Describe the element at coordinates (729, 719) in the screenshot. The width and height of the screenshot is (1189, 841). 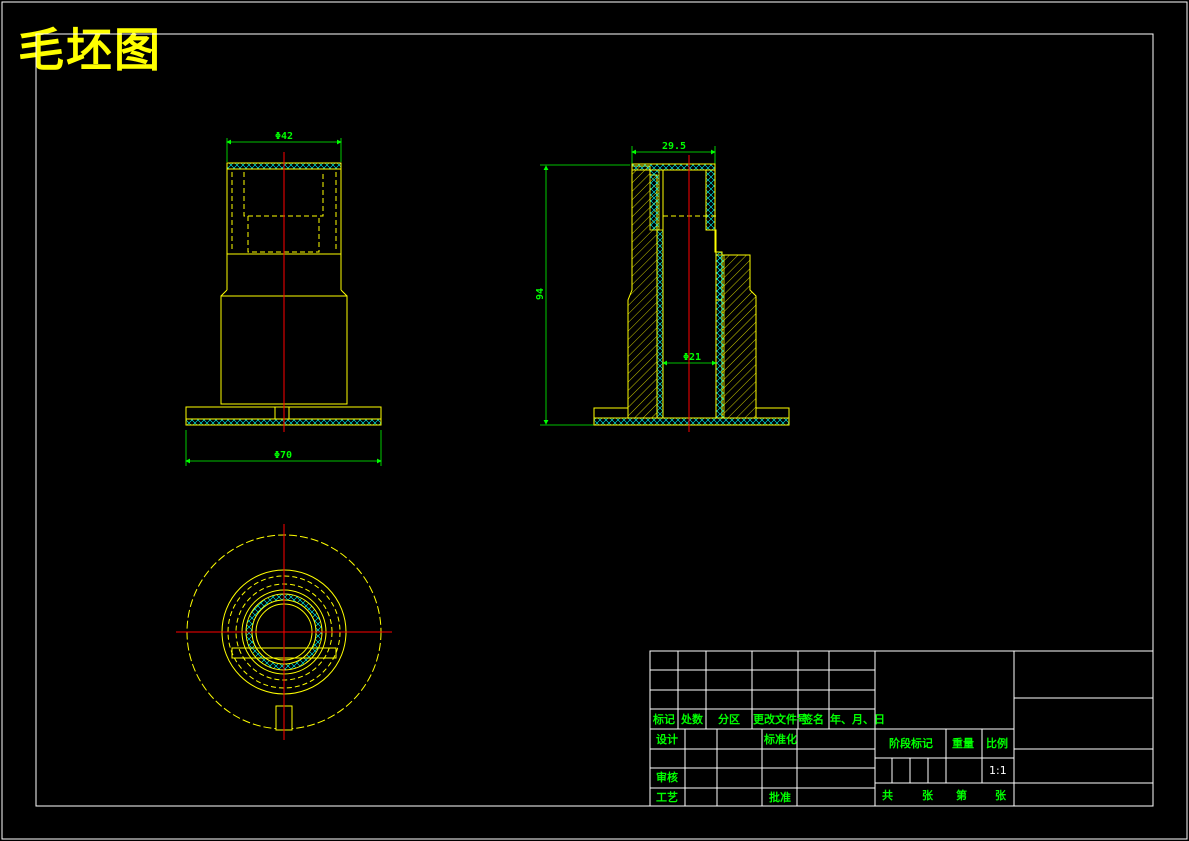
I see `tb-header-zone: 分区` at that location.